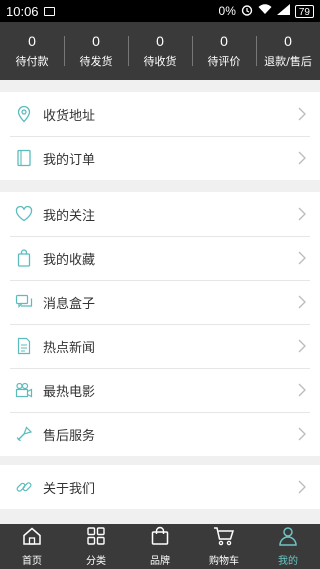  I want to click on image-notification-icon, so click(49, 11).